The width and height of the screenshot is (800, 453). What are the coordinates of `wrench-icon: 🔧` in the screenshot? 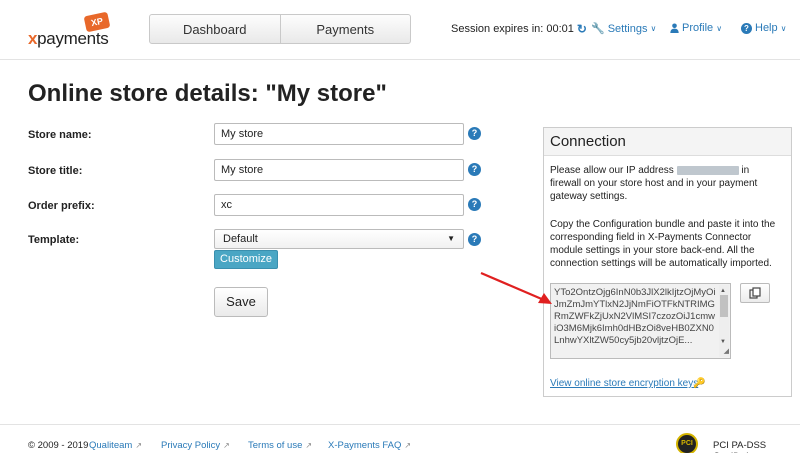 It's located at (598, 29).